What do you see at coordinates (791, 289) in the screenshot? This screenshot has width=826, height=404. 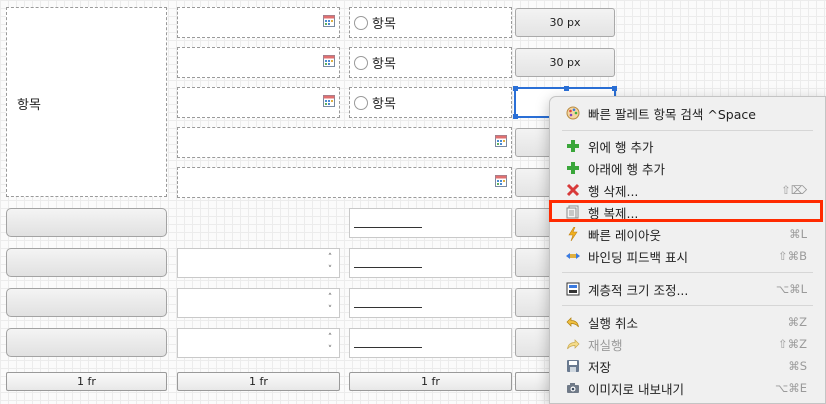 I see `menu-item-shortcut: ⌥⌘L` at bounding box center [791, 289].